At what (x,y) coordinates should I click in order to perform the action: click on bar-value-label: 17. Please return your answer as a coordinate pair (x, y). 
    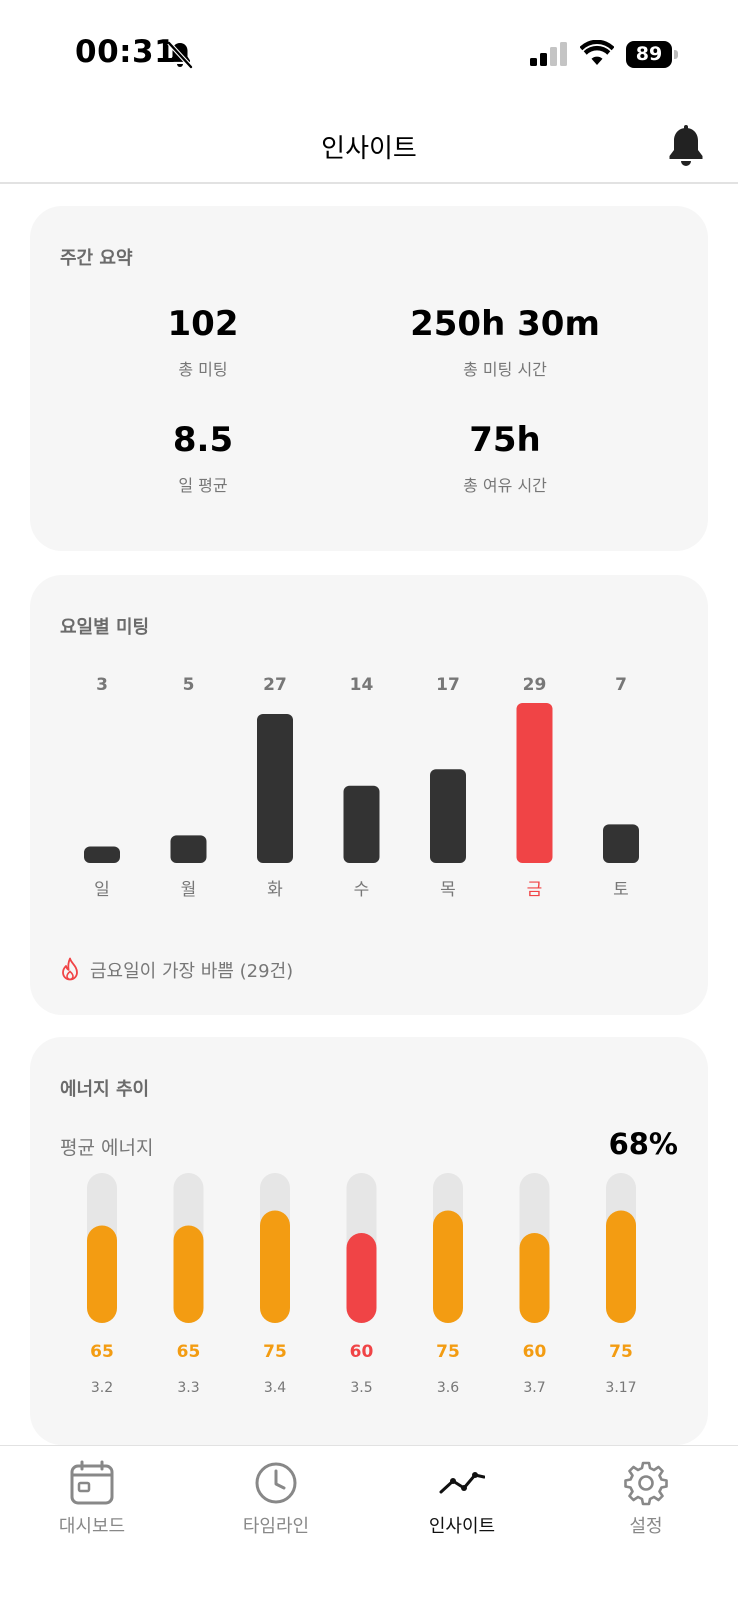
    Looking at the image, I should click on (448, 685).